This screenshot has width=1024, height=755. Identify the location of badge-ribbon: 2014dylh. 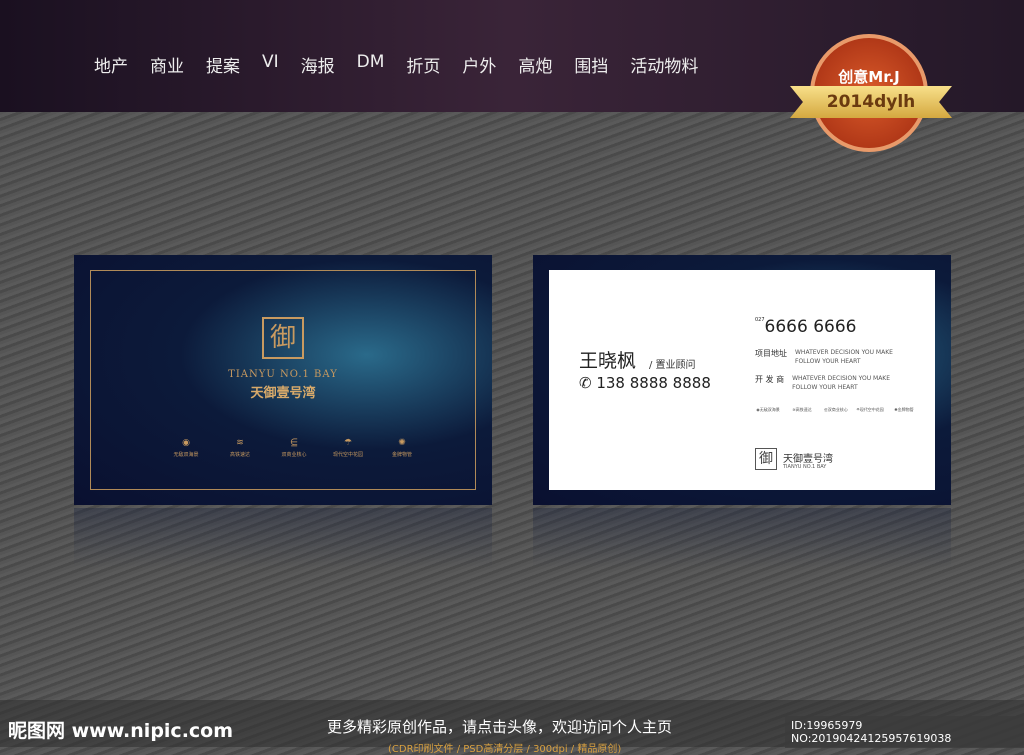
(871, 102).